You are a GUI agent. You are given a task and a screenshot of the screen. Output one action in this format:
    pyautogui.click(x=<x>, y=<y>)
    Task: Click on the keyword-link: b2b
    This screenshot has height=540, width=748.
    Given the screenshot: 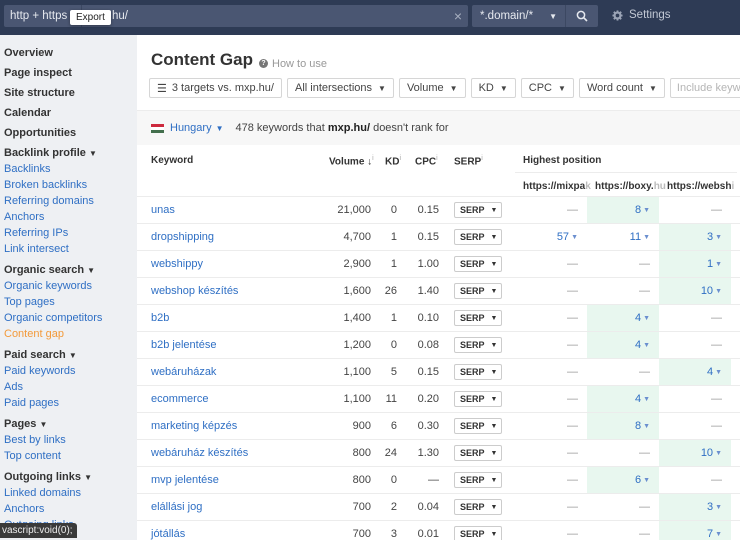 What is the action you would take?
    pyautogui.click(x=160, y=318)
    